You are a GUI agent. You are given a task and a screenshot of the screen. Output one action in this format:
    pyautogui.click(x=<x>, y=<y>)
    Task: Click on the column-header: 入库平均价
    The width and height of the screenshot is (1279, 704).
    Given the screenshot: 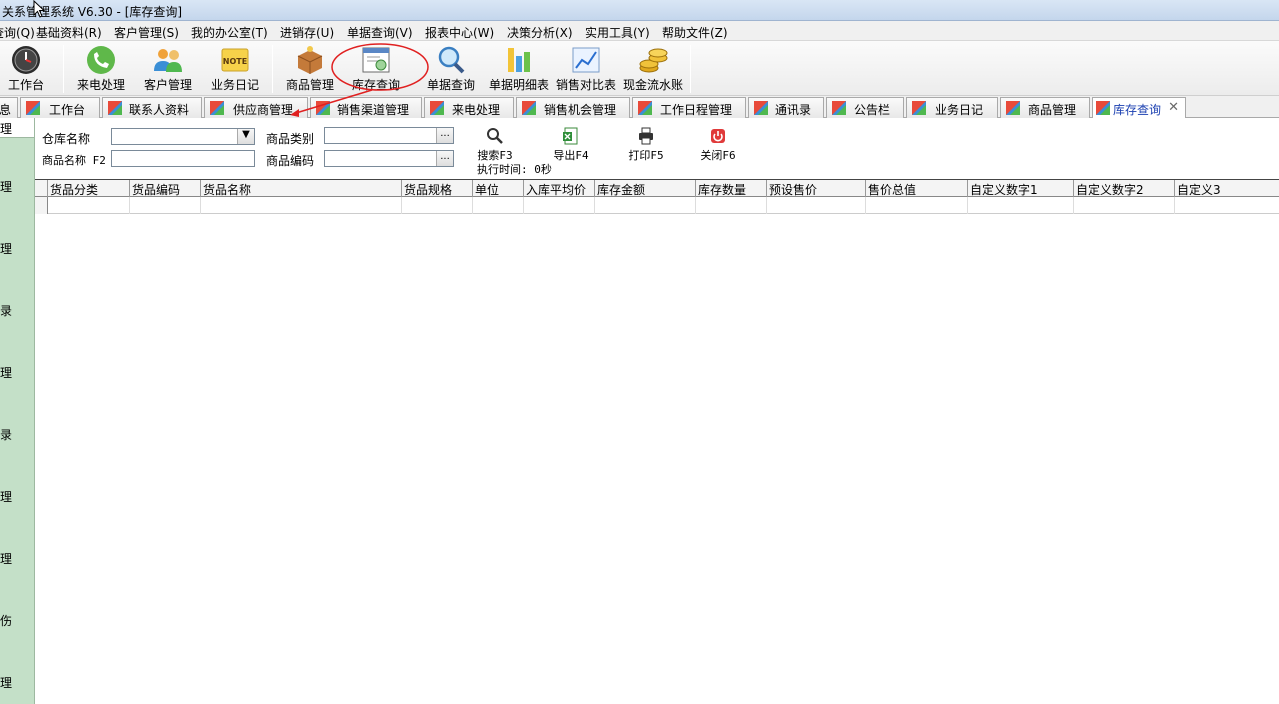 What is the action you would take?
    pyautogui.click(x=559, y=188)
    